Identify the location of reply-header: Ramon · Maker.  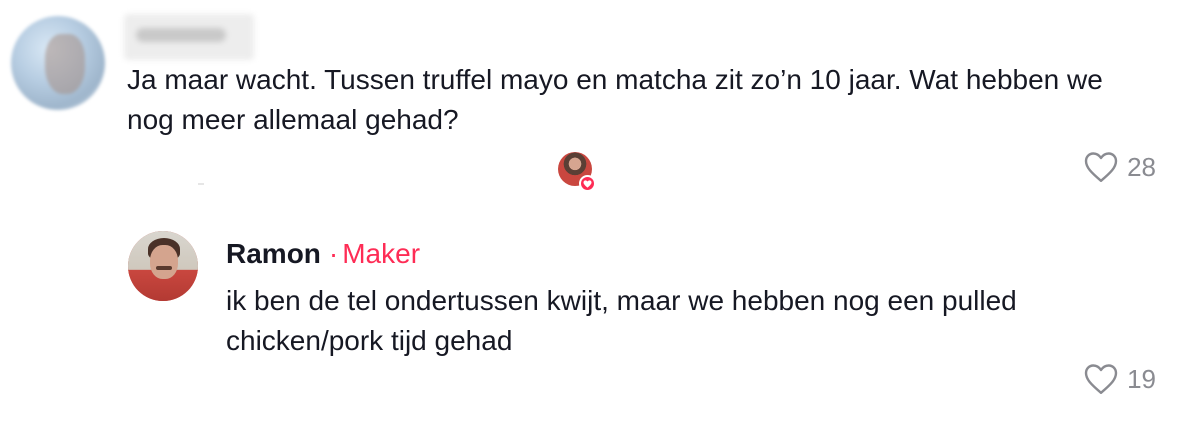
(323, 254).